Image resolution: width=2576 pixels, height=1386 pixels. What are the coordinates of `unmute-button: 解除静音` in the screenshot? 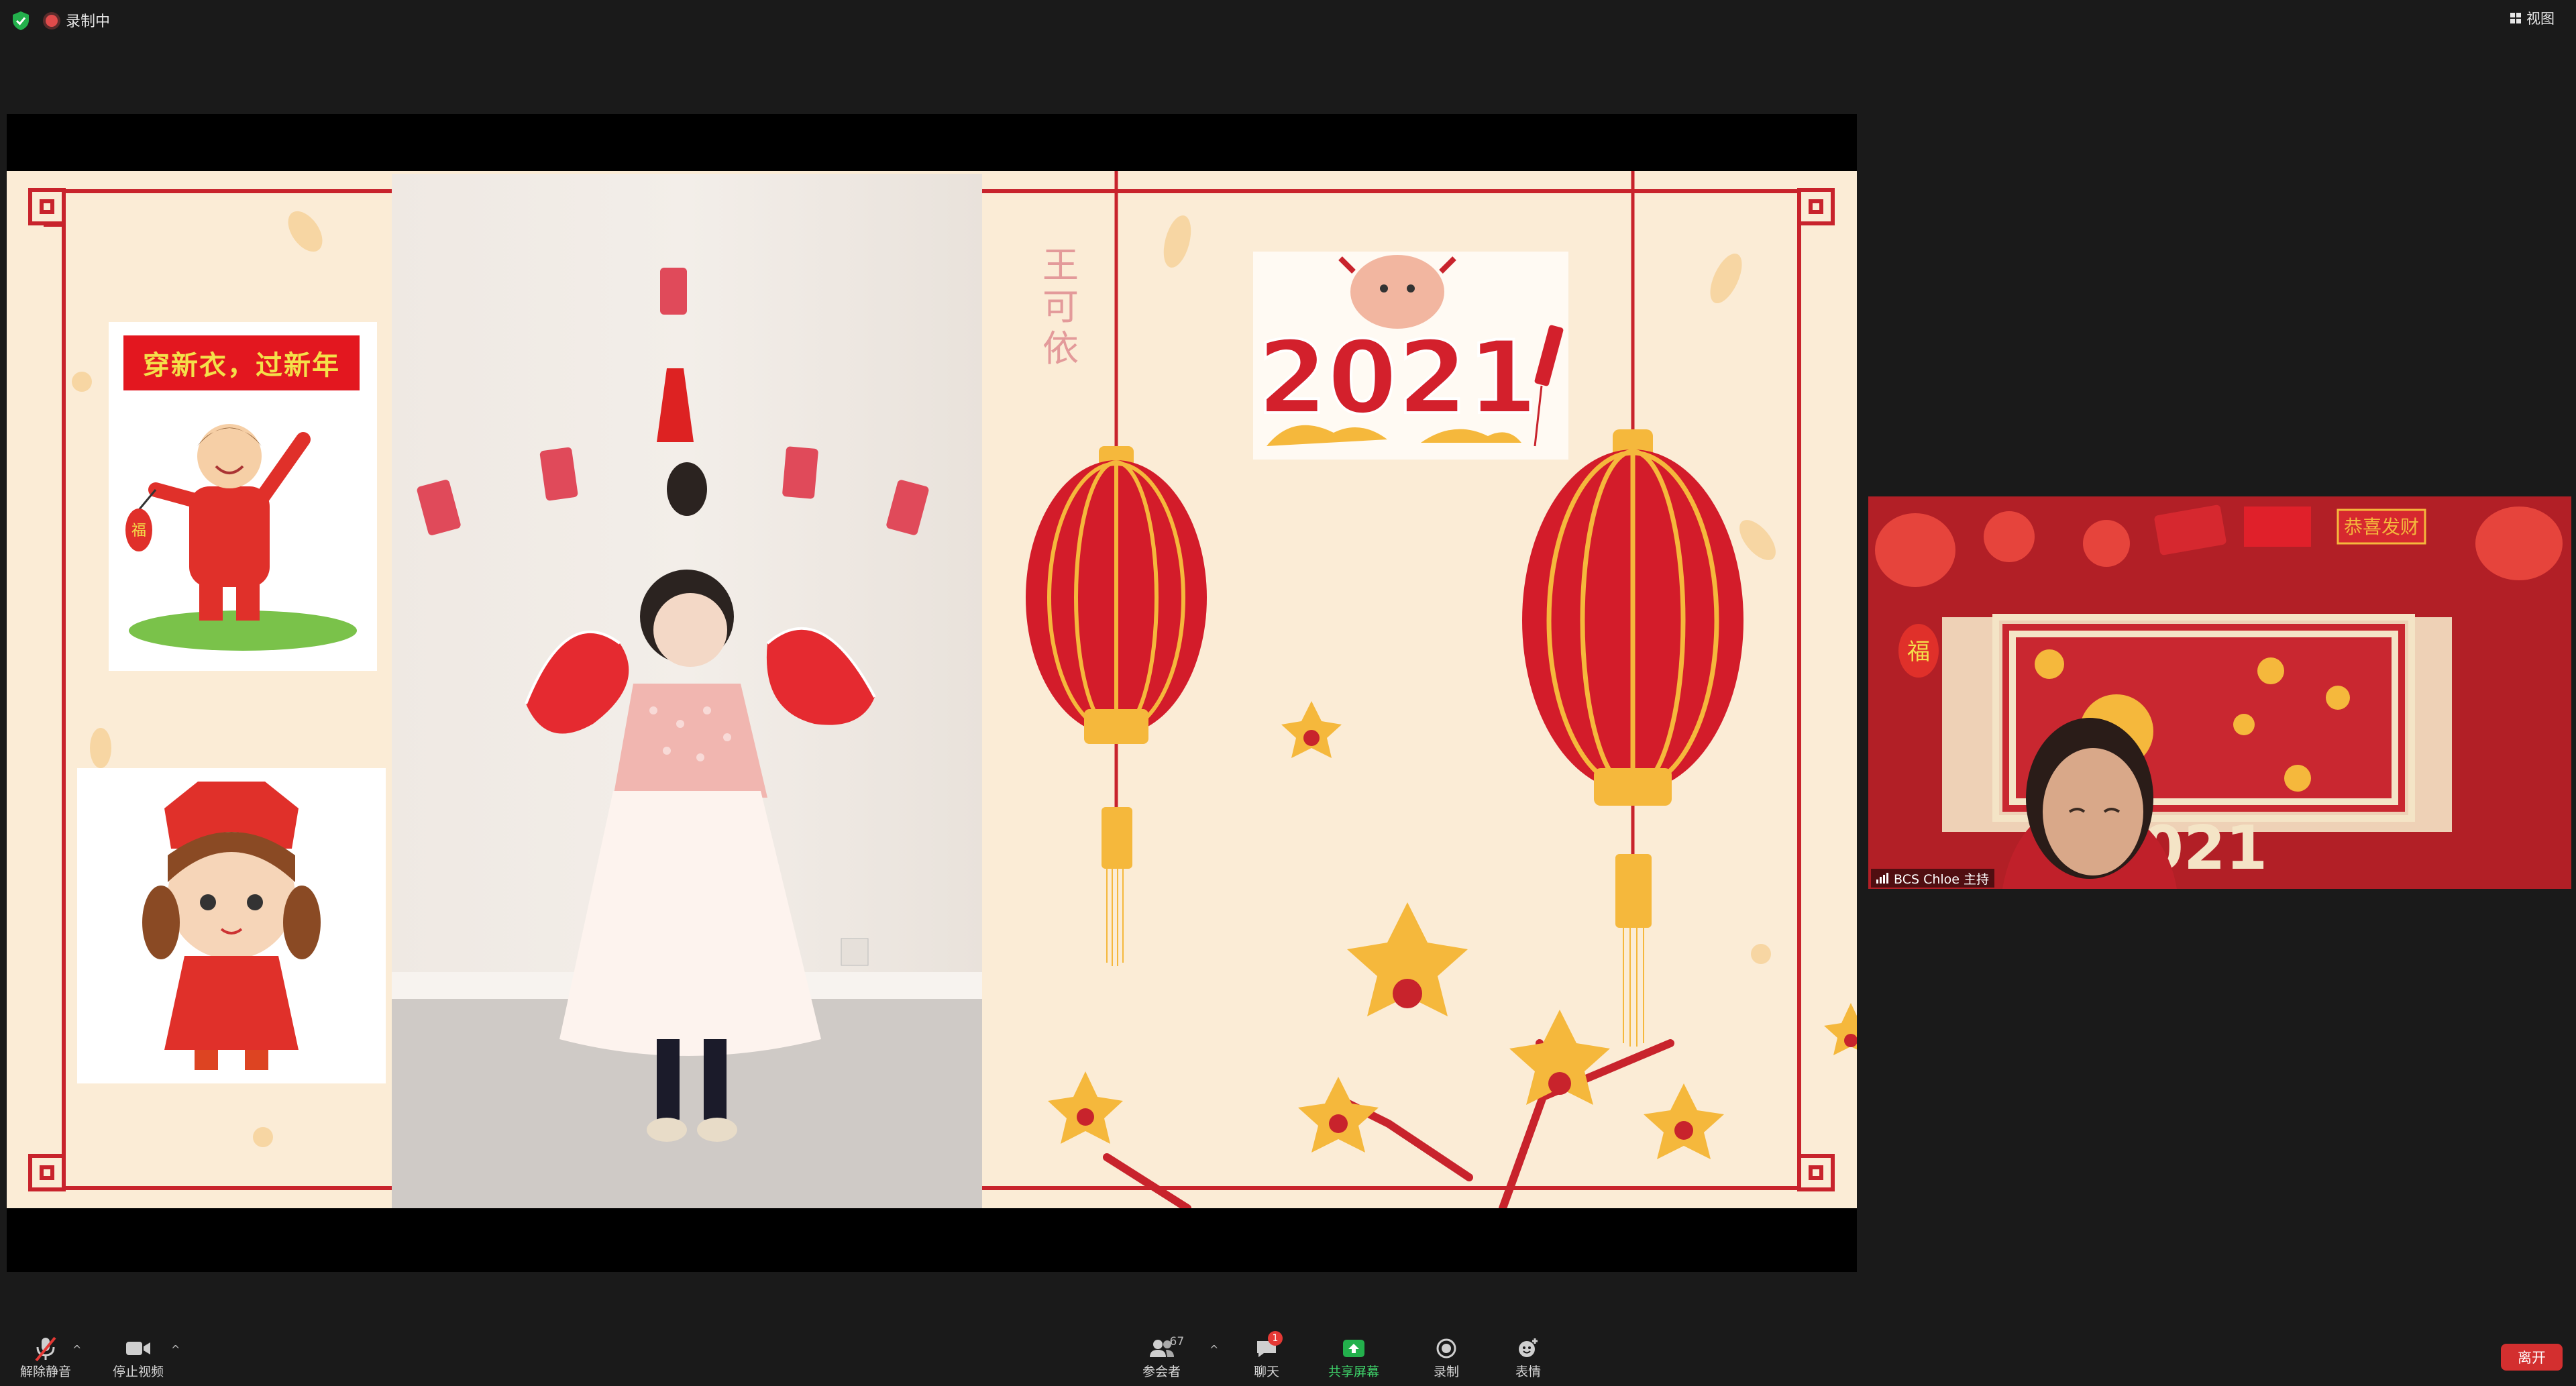 It's located at (45, 1357).